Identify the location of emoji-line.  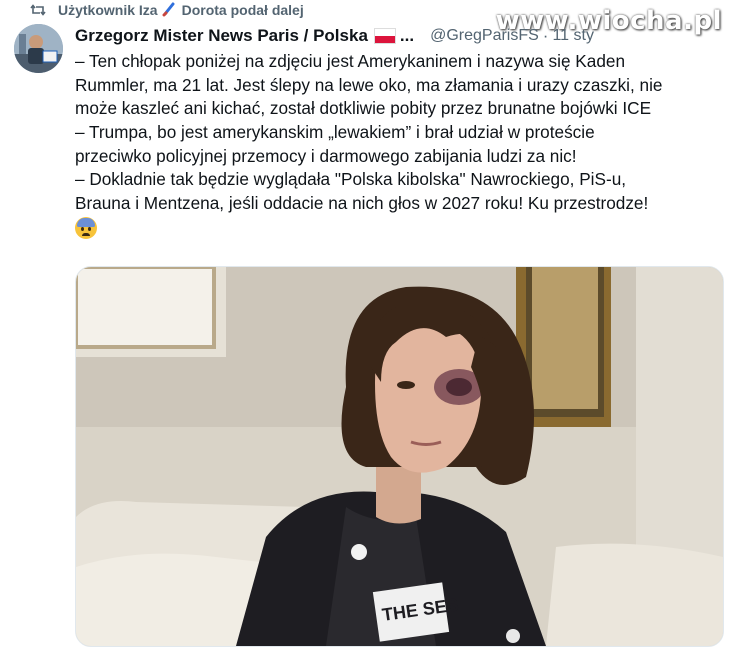
(400, 228).